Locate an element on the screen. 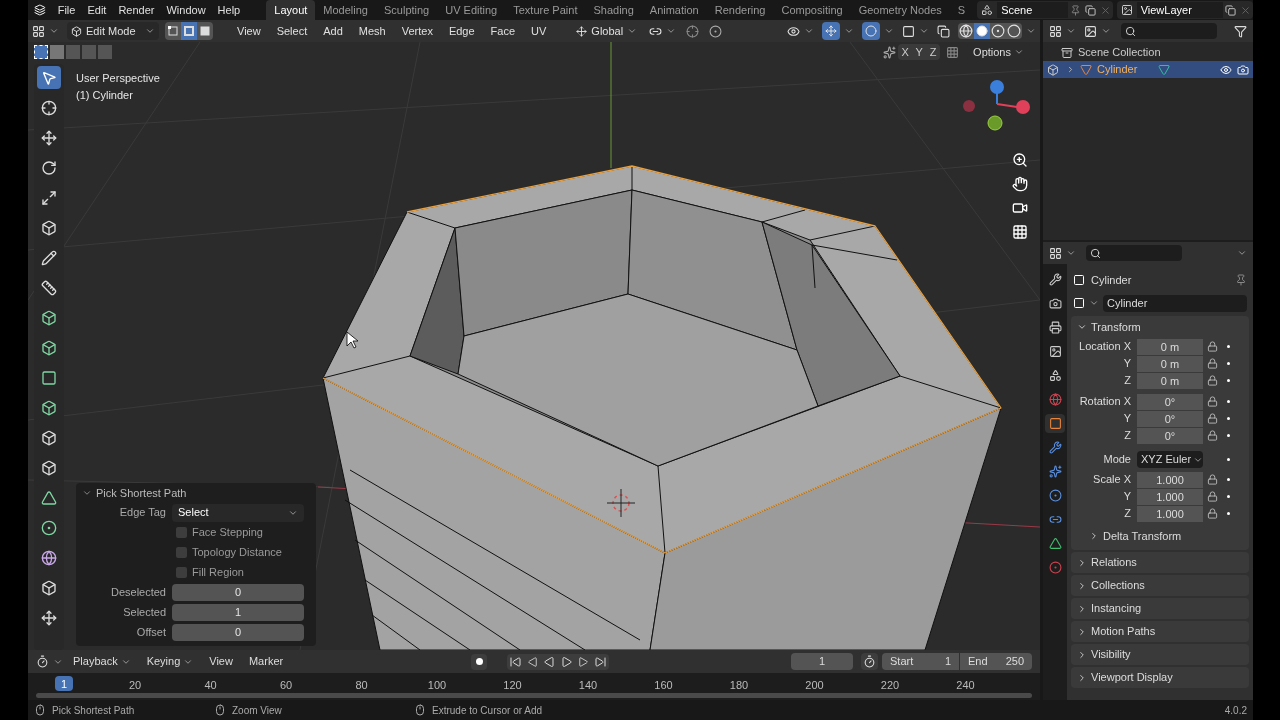 The width and height of the screenshot is (1280, 720). subpanel-title: Delta Transform is located at coordinates (1142, 536).